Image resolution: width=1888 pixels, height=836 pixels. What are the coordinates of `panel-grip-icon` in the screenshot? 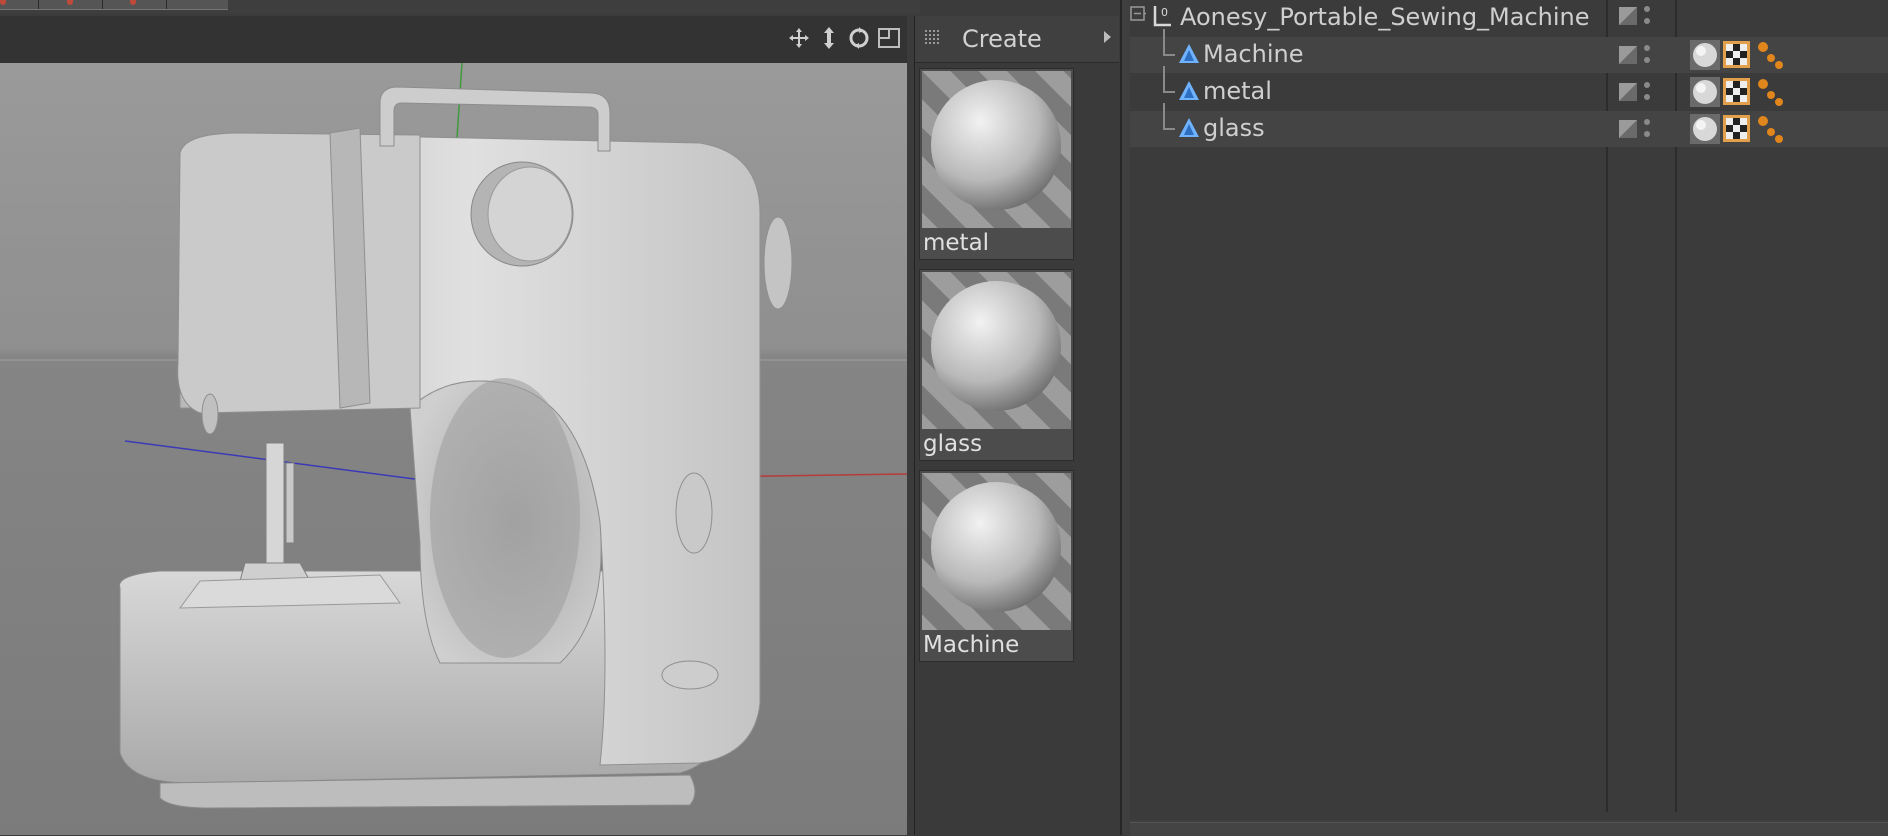 It's located at (933, 38).